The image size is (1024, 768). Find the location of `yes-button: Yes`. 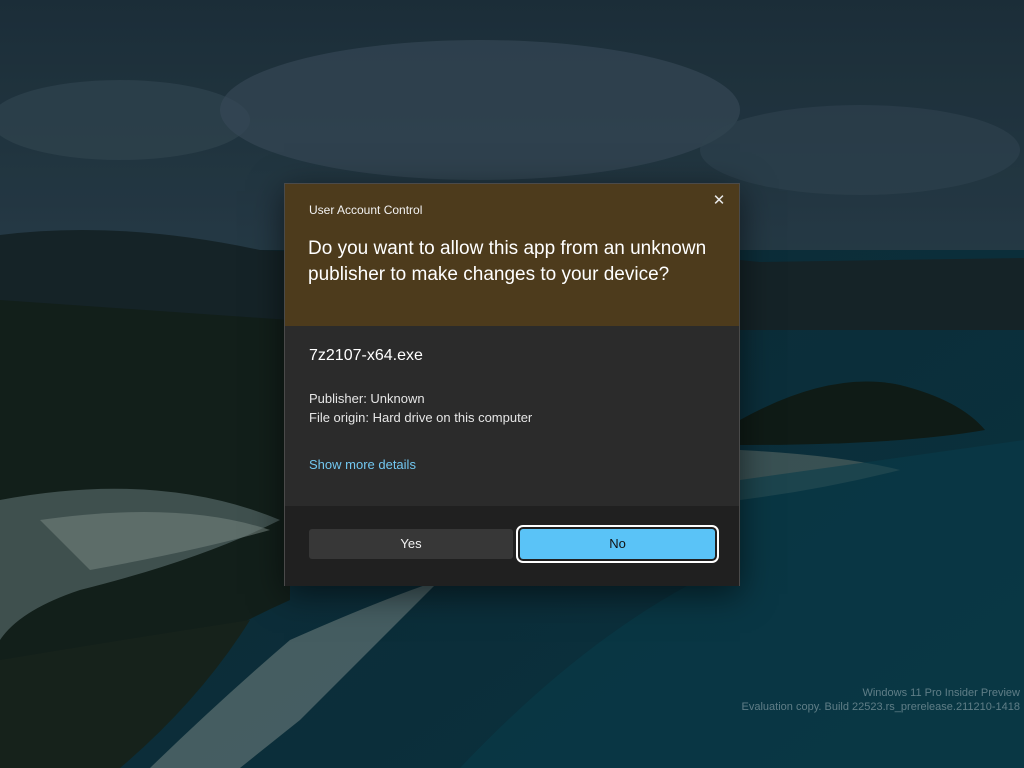

yes-button: Yes is located at coordinates (411, 544).